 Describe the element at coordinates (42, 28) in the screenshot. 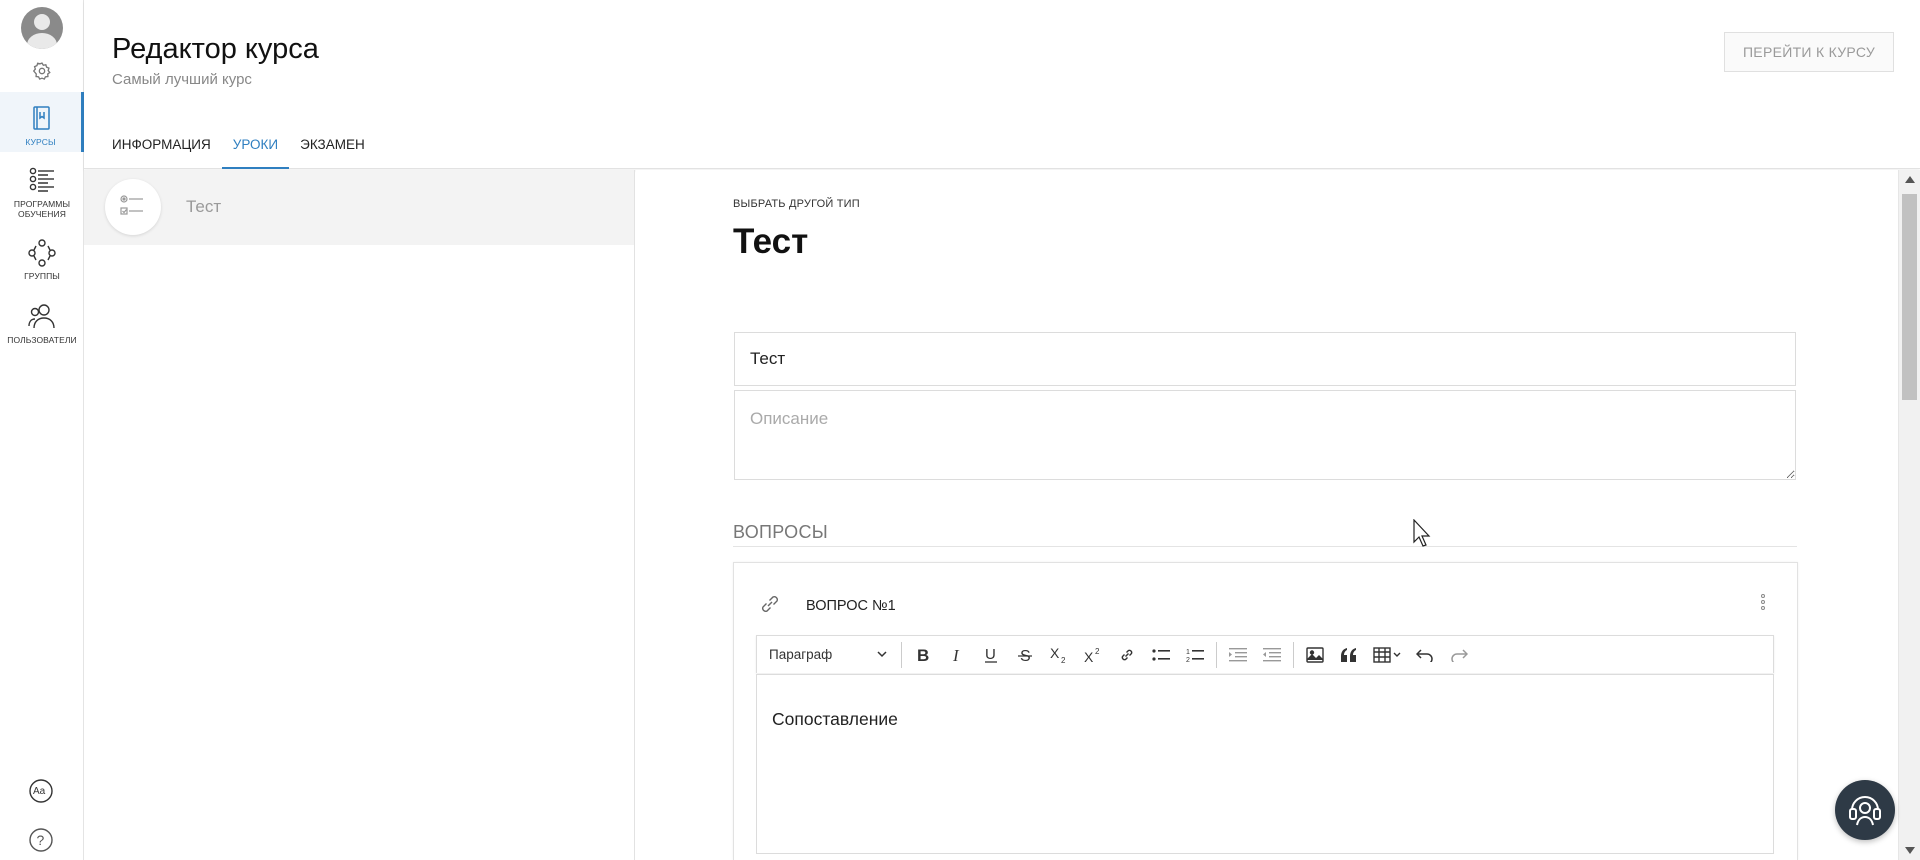

I see `user-avatar` at that location.